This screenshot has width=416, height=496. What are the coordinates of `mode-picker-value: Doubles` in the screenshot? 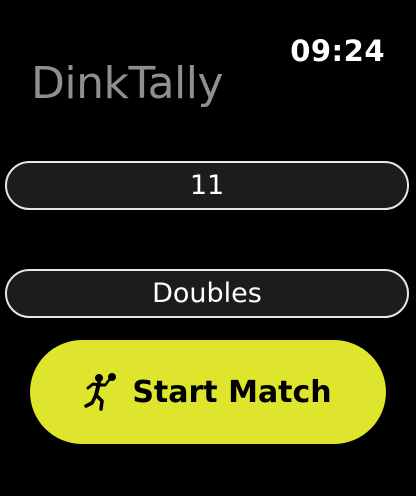 It's located at (207, 293).